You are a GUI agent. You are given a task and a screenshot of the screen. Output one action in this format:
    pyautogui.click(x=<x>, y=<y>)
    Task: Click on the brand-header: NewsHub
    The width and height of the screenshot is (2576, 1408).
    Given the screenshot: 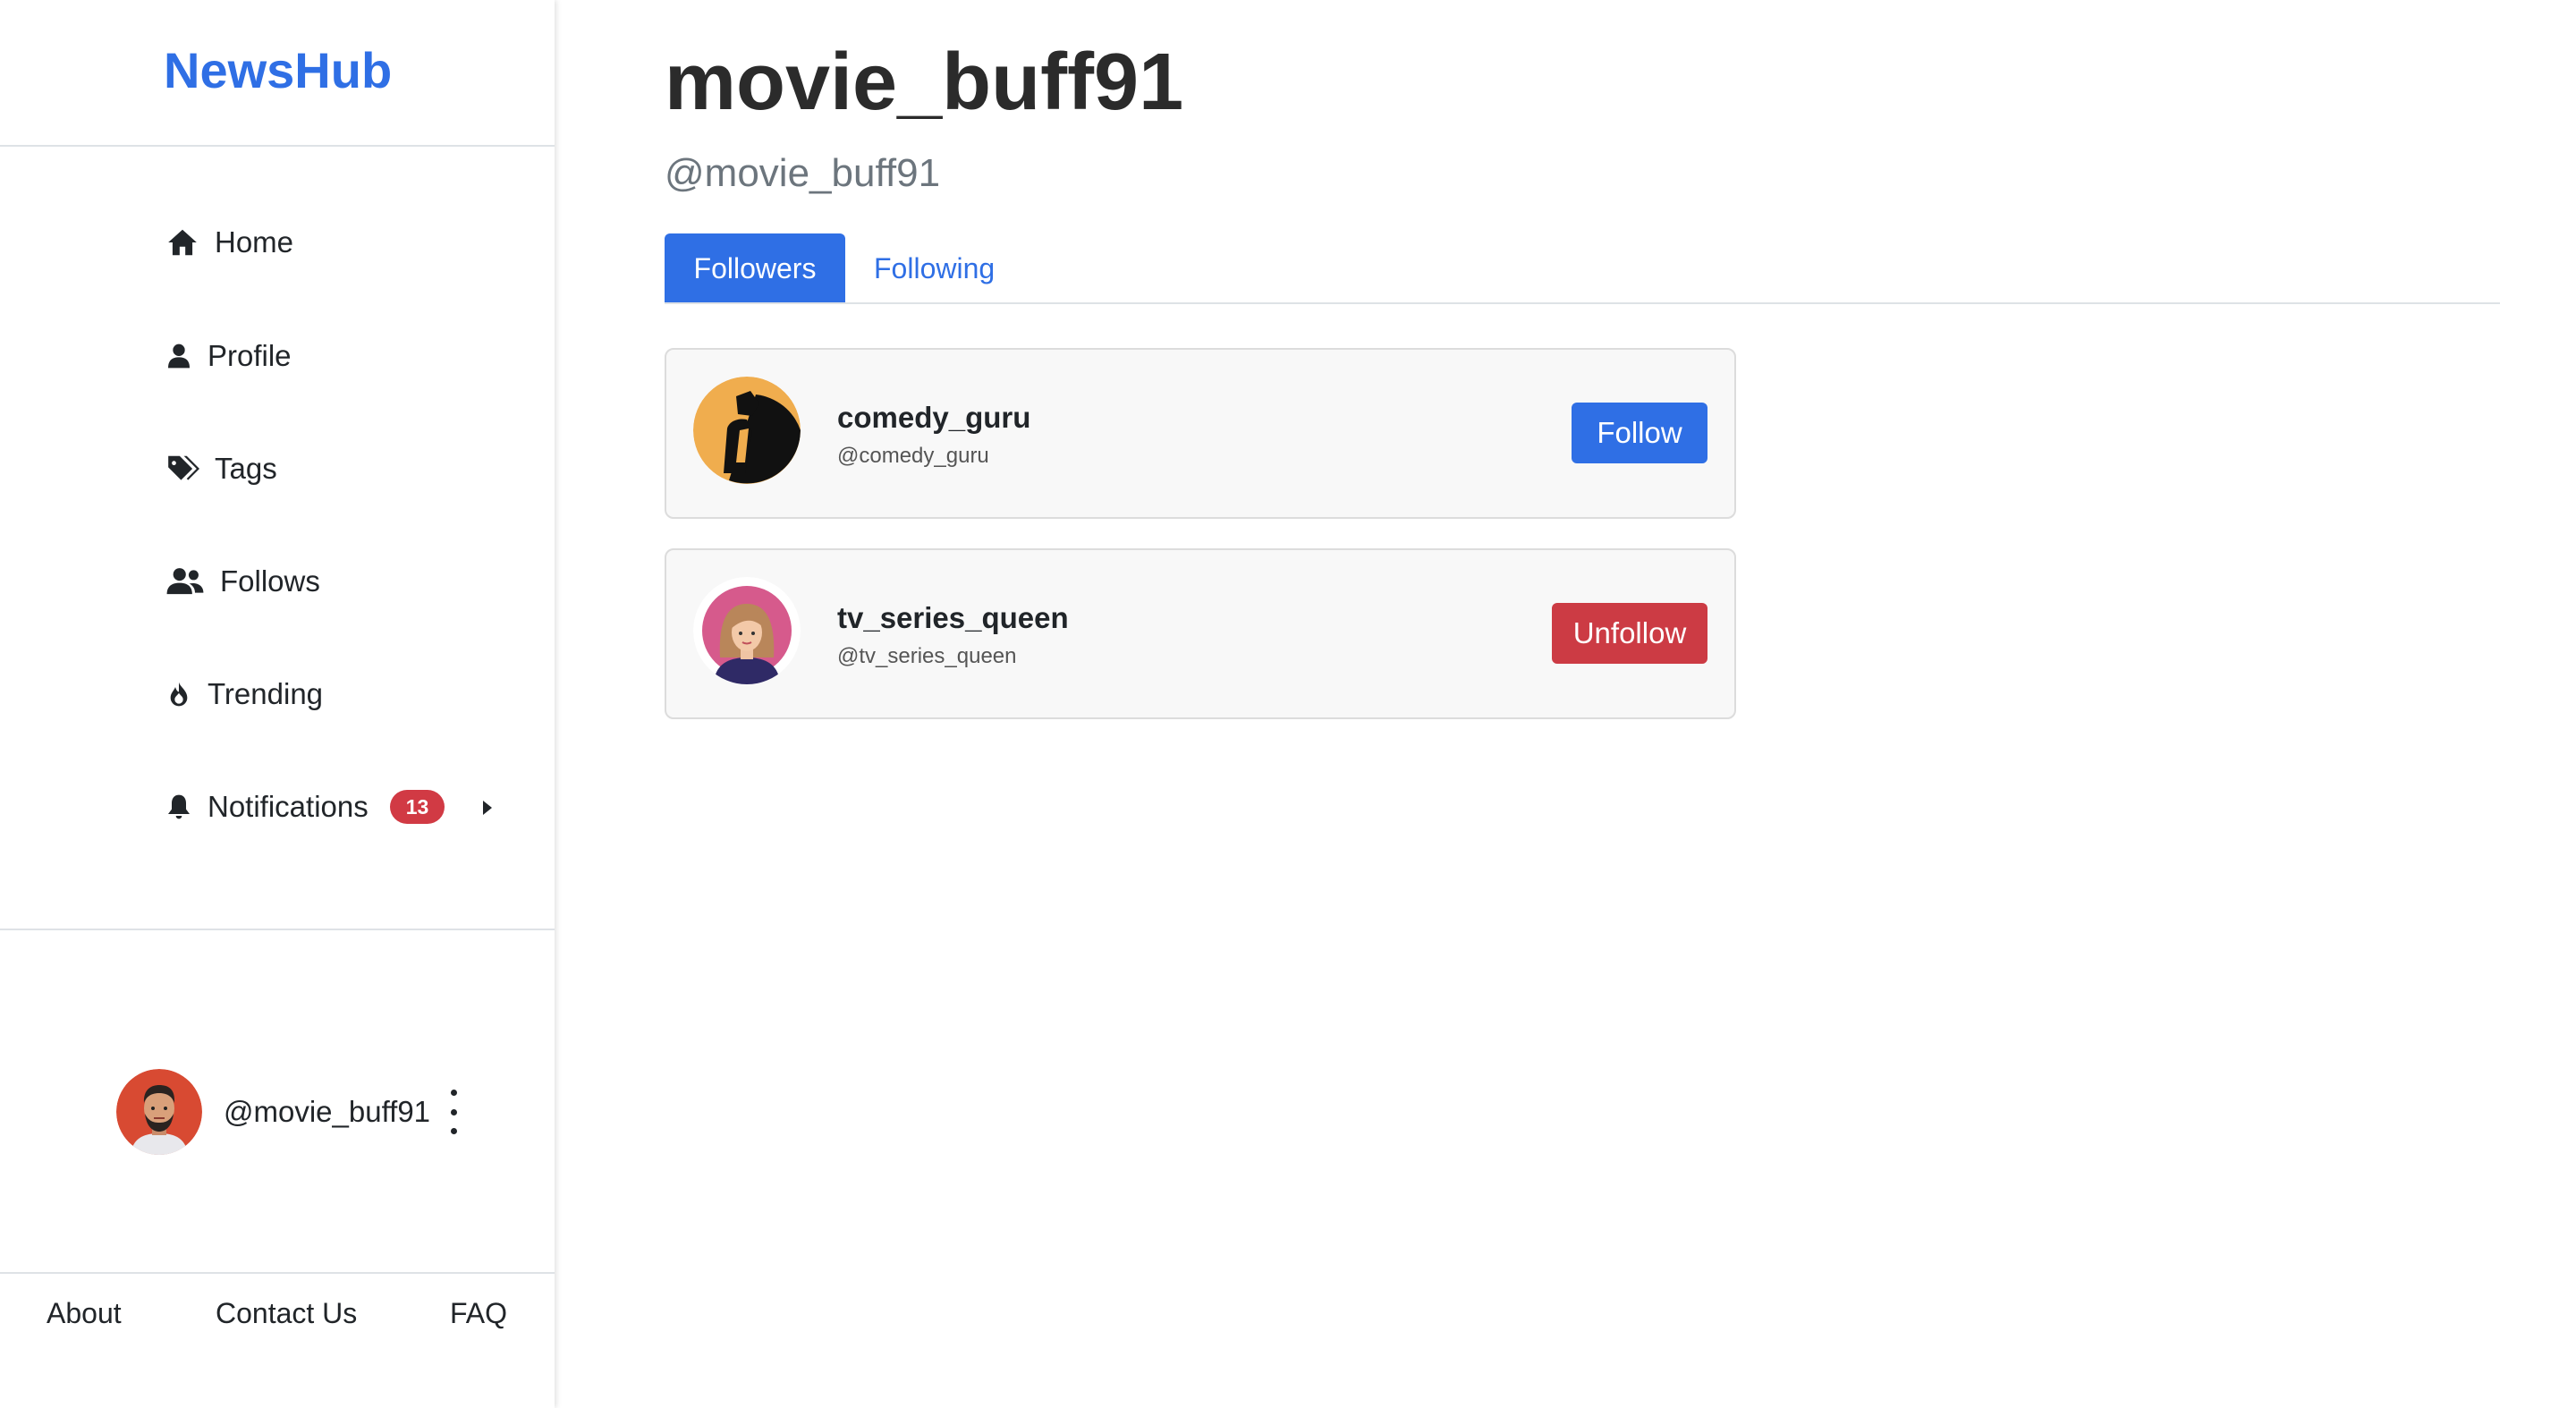 What is the action you would take?
    pyautogui.click(x=277, y=73)
    